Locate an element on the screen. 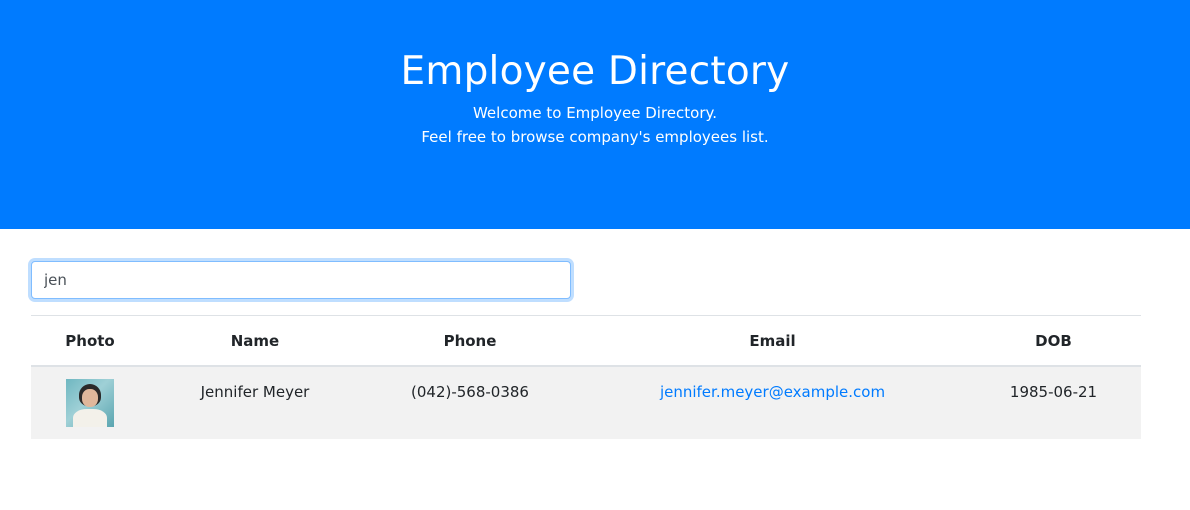 The width and height of the screenshot is (1190, 510). header-welcome-text: Welcome to Employee Directory. is located at coordinates (595, 113).